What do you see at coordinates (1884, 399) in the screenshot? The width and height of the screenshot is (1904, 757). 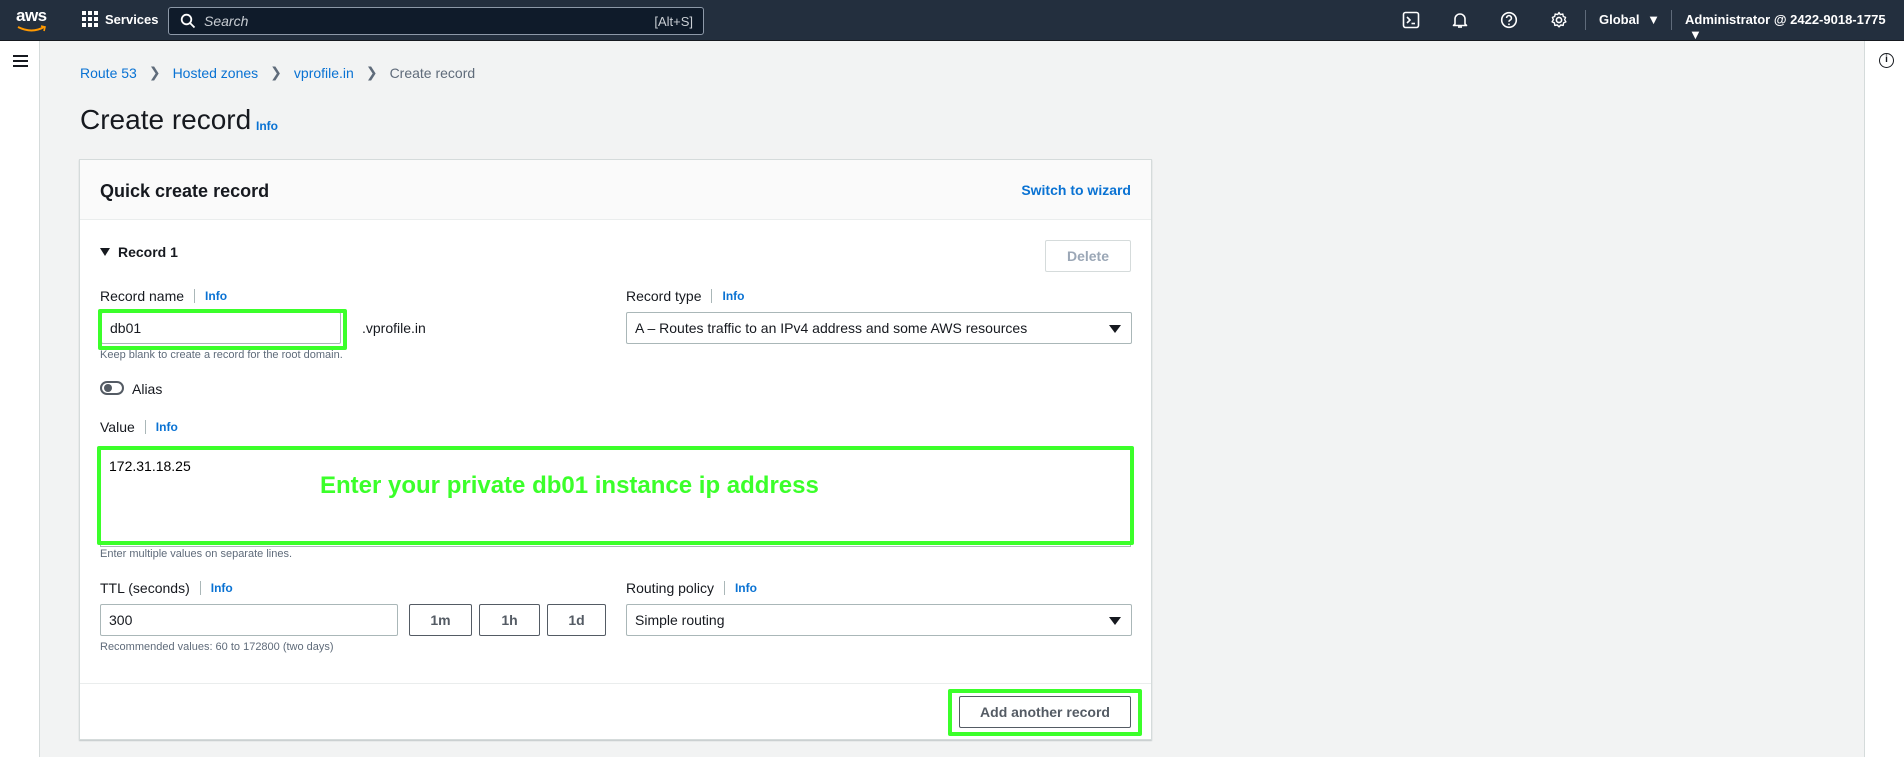 I see `tools-panel-strip: i` at bounding box center [1884, 399].